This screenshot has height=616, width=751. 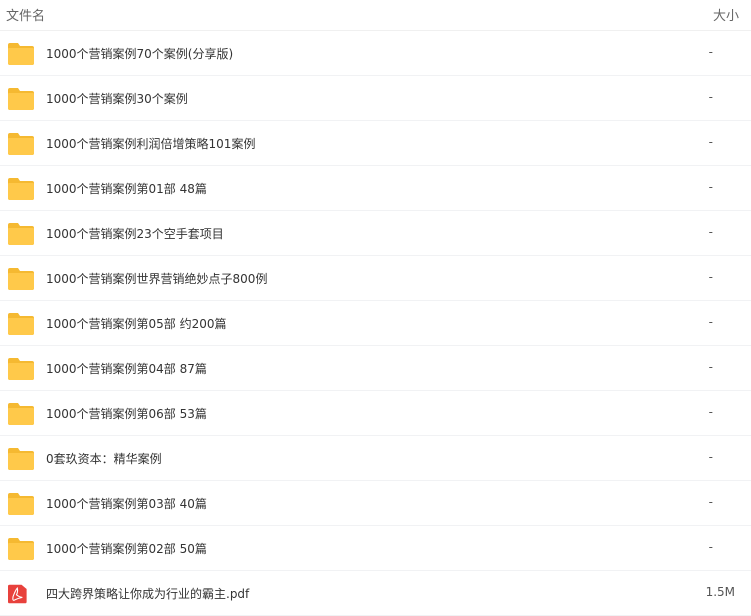 I want to click on file-name: 1000个营销案例第02部 50篇, so click(x=126, y=548).